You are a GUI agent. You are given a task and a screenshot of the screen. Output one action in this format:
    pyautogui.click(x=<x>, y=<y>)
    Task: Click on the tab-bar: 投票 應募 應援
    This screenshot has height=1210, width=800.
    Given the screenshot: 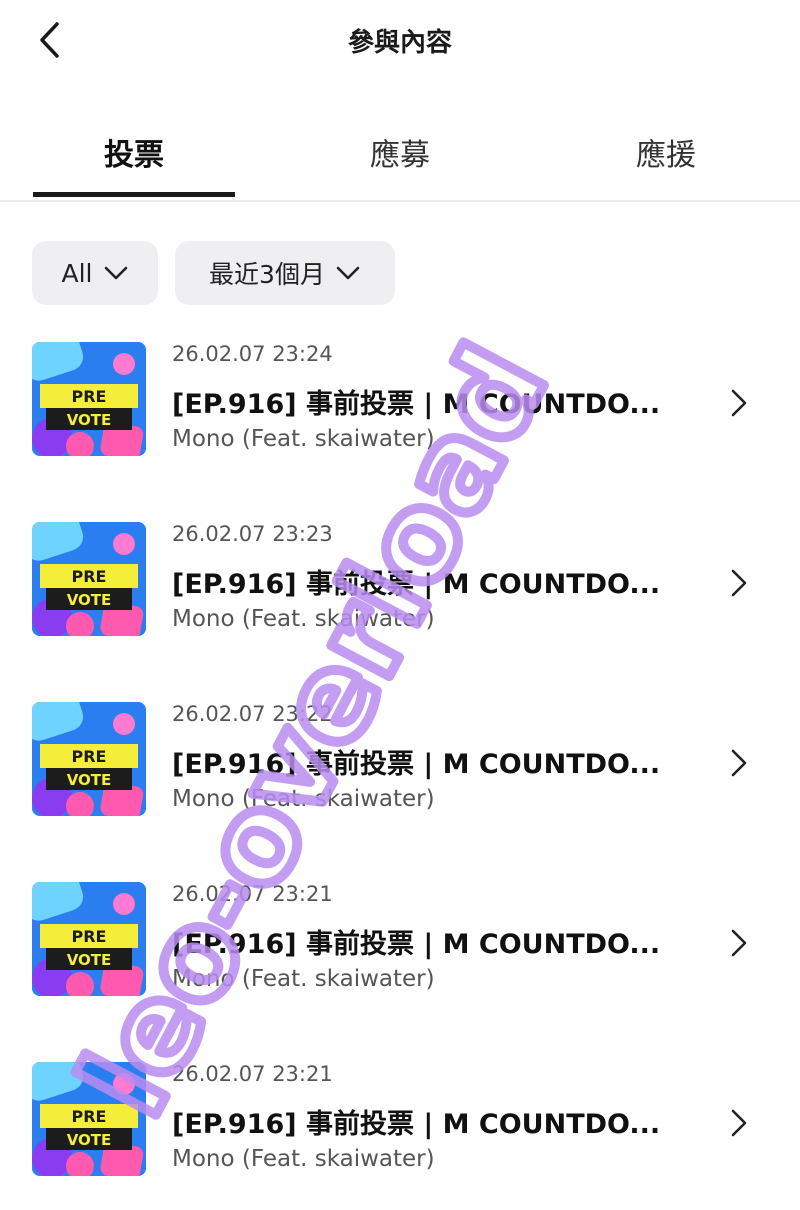 What is the action you would take?
    pyautogui.click(x=400, y=157)
    